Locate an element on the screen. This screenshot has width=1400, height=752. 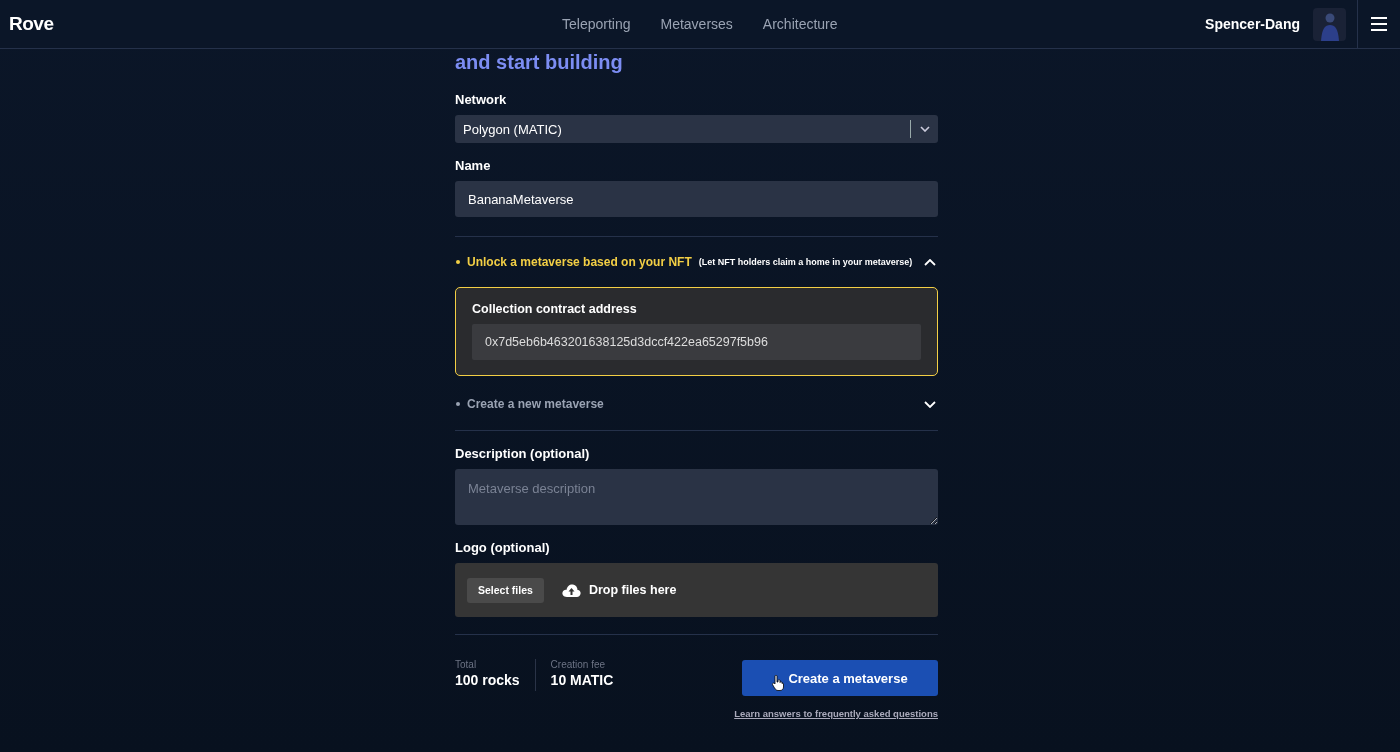
option-title: Unlock a metaverse based on your NFT is located at coordinates (579, 262).